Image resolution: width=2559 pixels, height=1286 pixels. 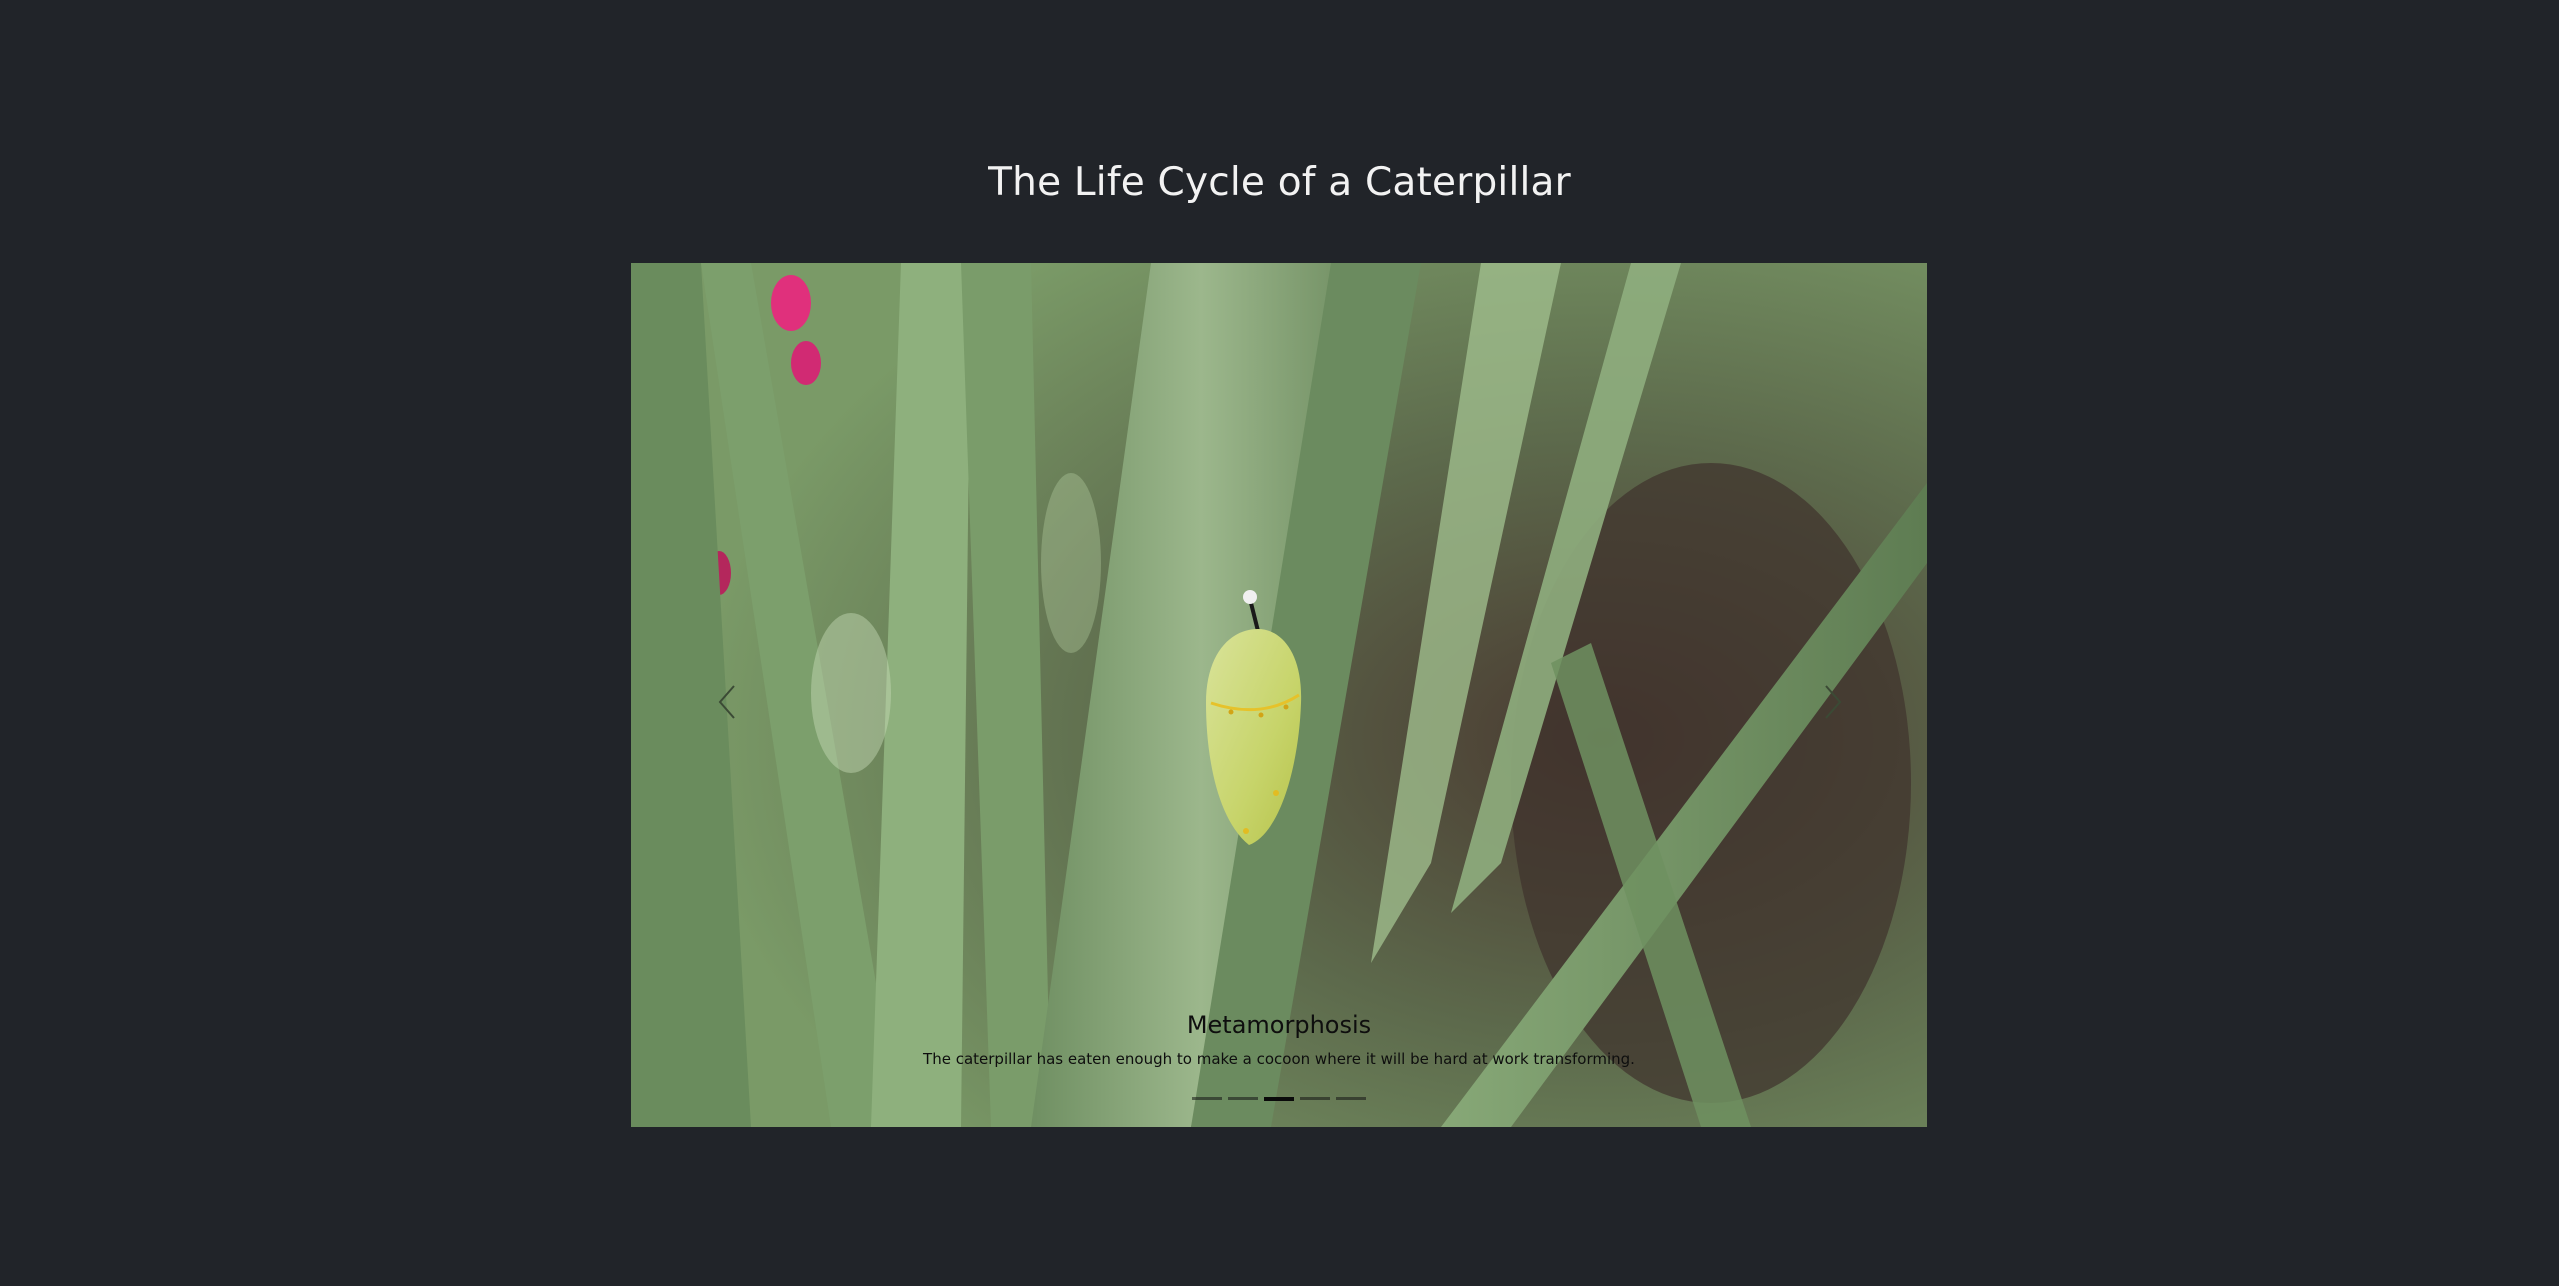 I want to click on chevron-right-icon, so click(x=1833, y=702).